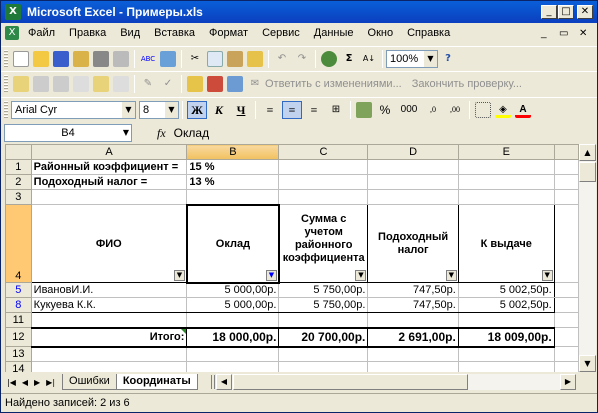 The width and height of the screenshot is (598, 413). What do you see at coordinates (255, 58) in the screenshot?
I see `format-painter-icon` at bounding box center [255, 58].